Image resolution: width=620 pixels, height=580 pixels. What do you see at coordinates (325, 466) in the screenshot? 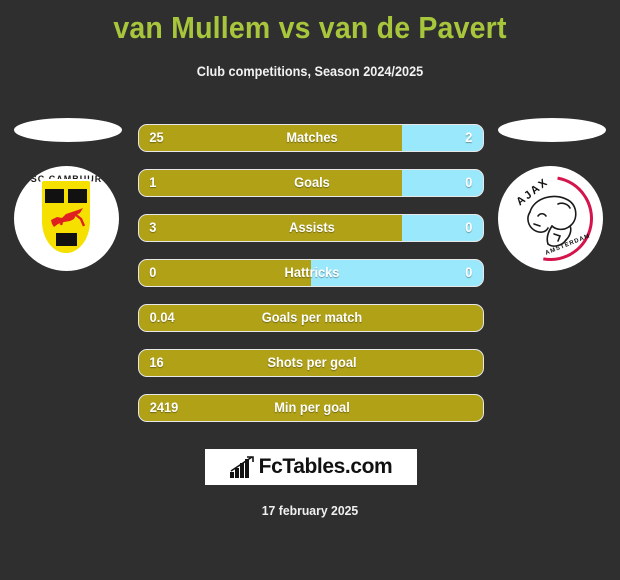
I see `fctables-logo-text: FcTables.com` at bounding box center [325, 466].